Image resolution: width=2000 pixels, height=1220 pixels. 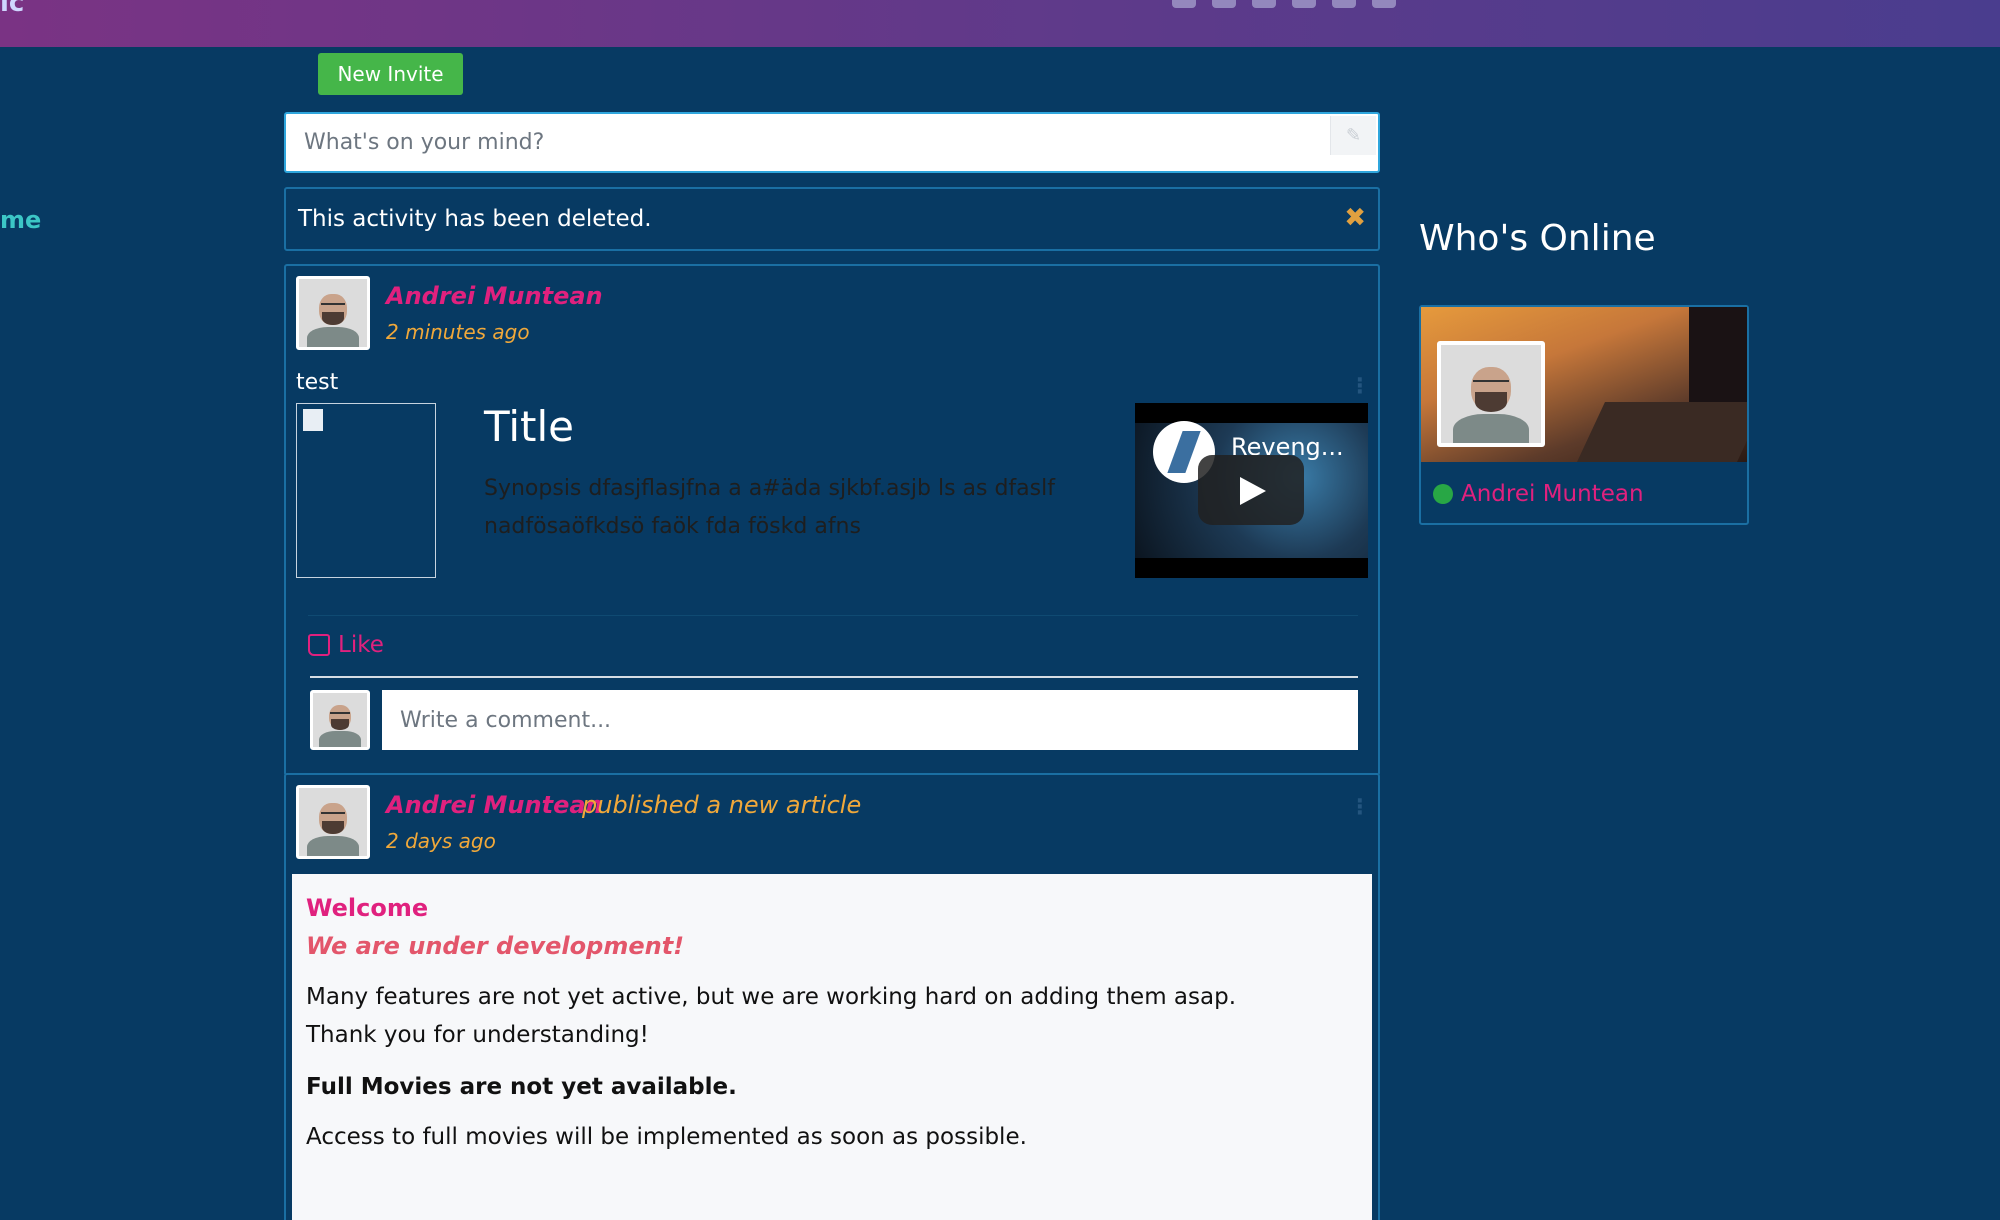 I want to click on online-user-status: Andrei Muntean, so click(x=1538, y=494).